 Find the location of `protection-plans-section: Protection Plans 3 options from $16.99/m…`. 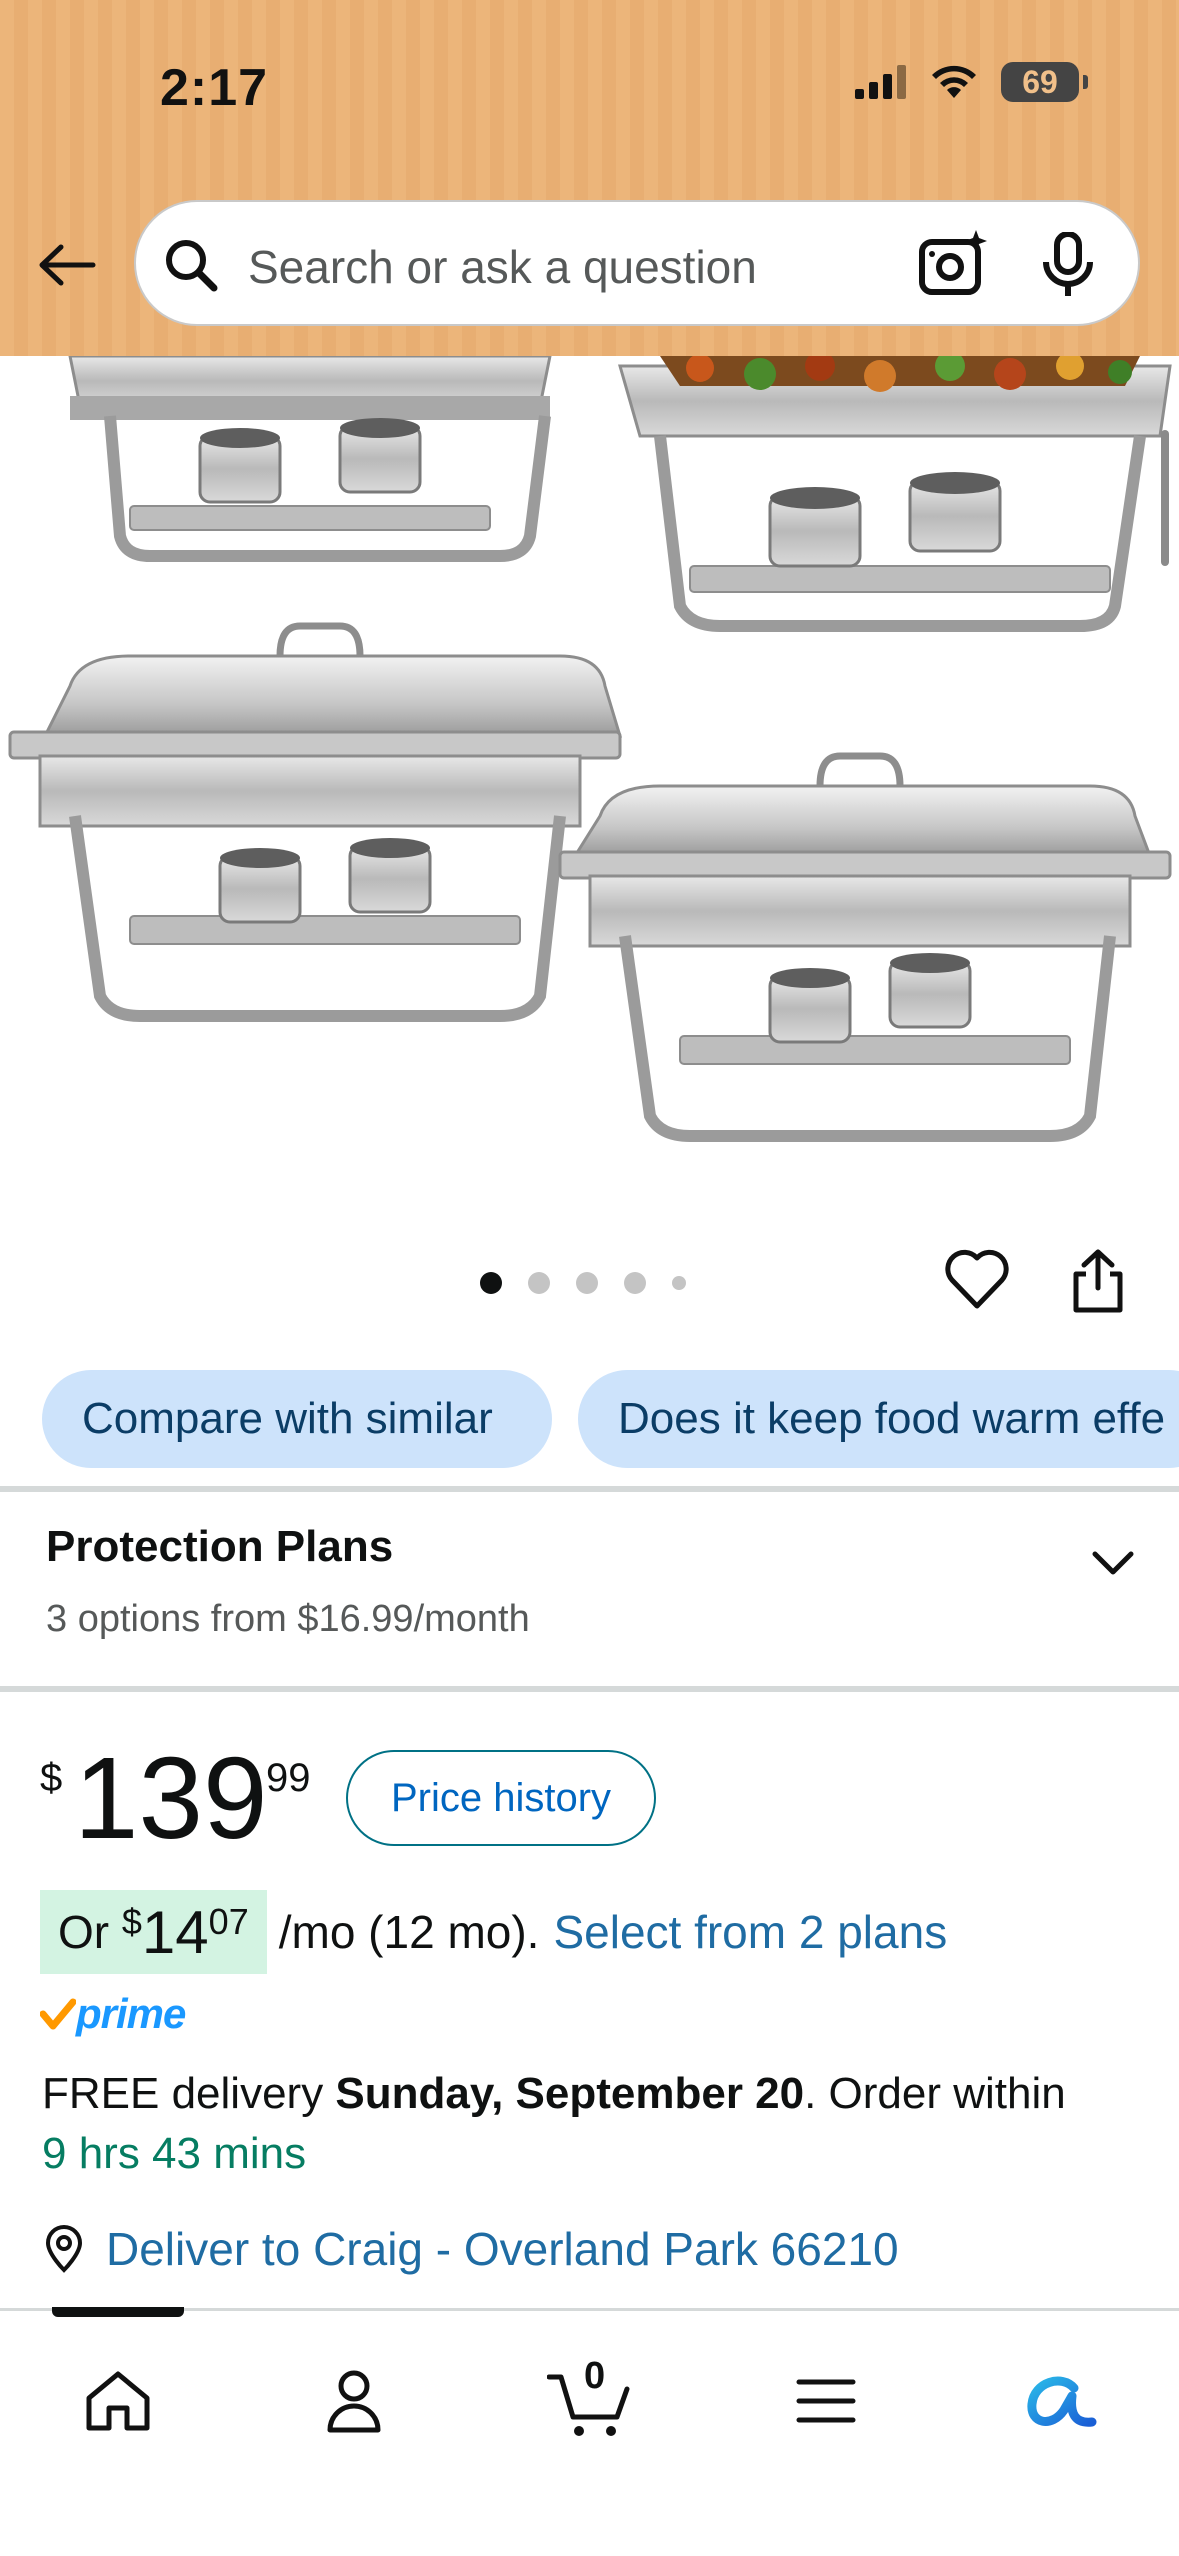

protection-plans-section: Protection Plans 3 options from $16.99/m… is located at coordinates (589, 1591).